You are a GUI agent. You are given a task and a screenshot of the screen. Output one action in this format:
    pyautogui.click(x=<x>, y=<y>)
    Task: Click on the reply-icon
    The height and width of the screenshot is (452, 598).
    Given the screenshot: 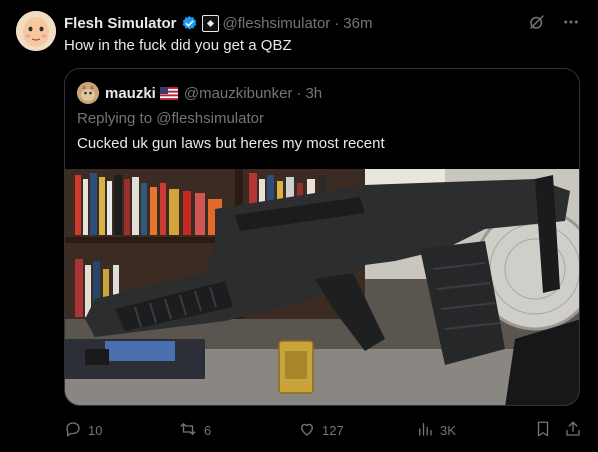 What is the action you would take?
    pyautogui.click(x=73, y=430)
    